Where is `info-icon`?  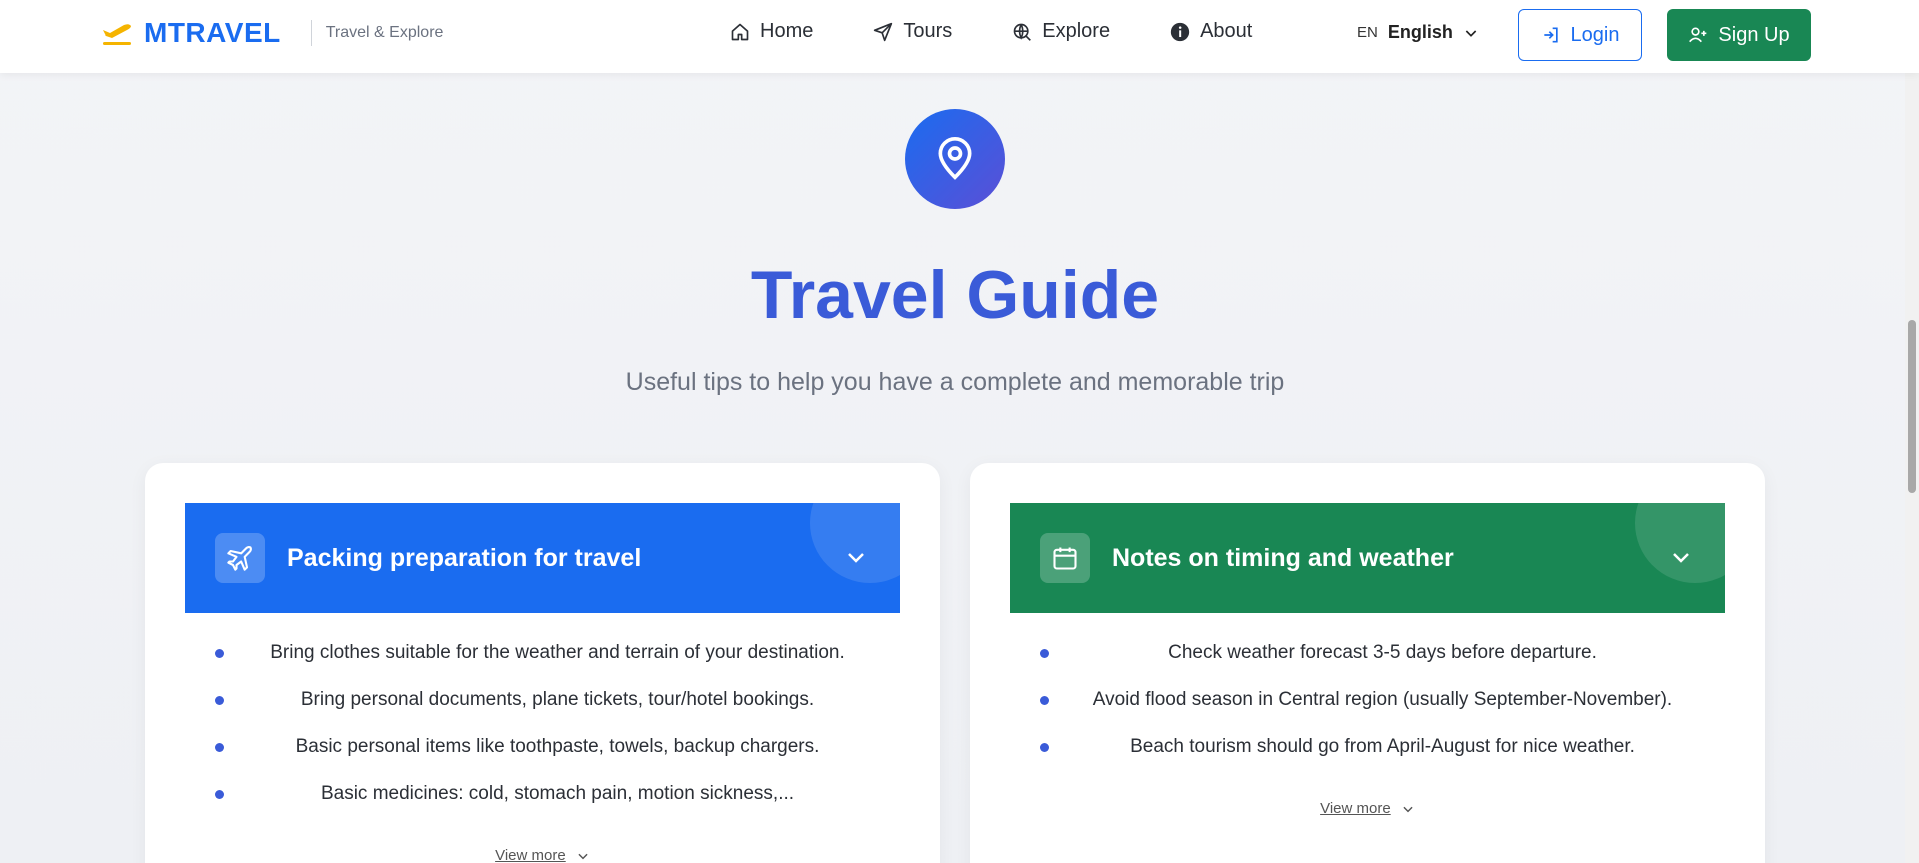
info-icon is located at coordinates (1180, 31).